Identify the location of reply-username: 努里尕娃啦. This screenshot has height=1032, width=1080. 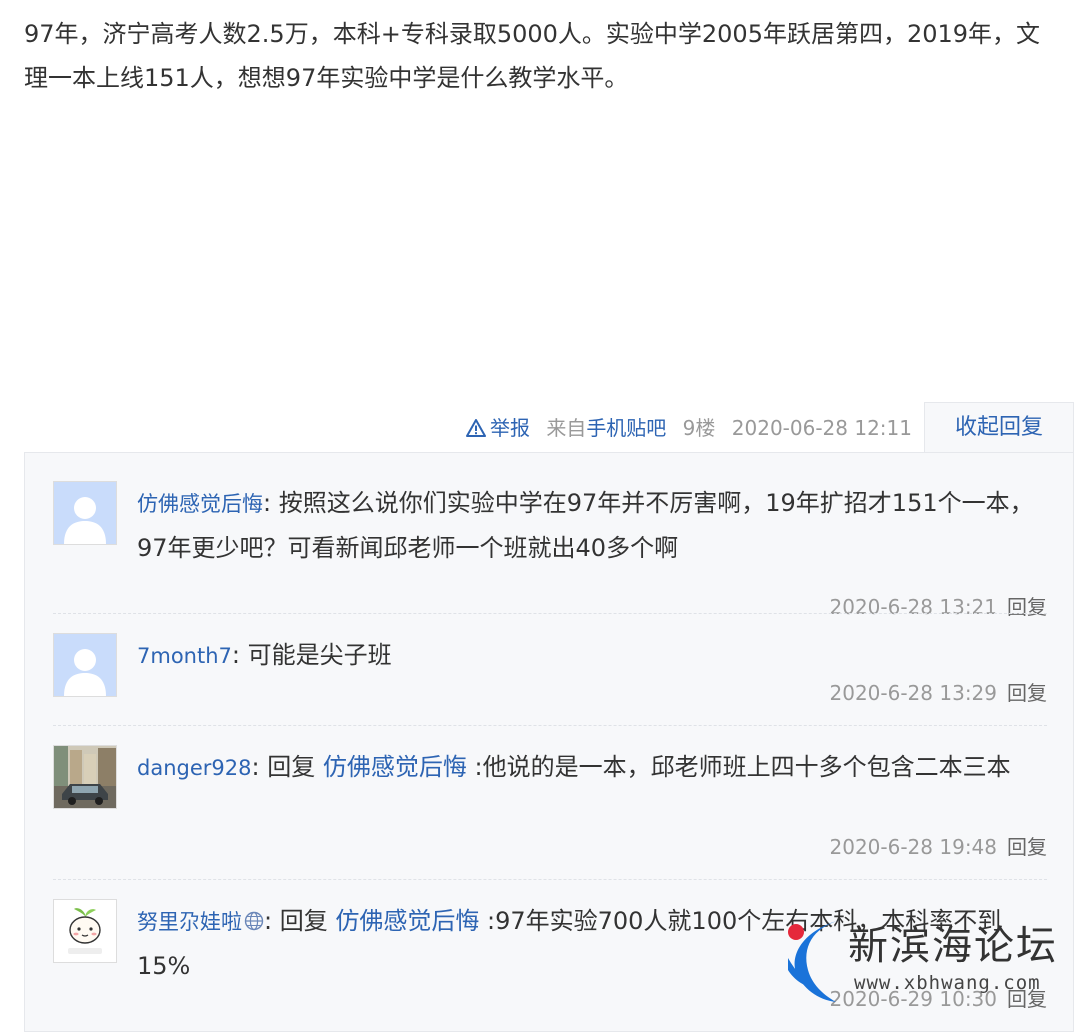
(189, 922).